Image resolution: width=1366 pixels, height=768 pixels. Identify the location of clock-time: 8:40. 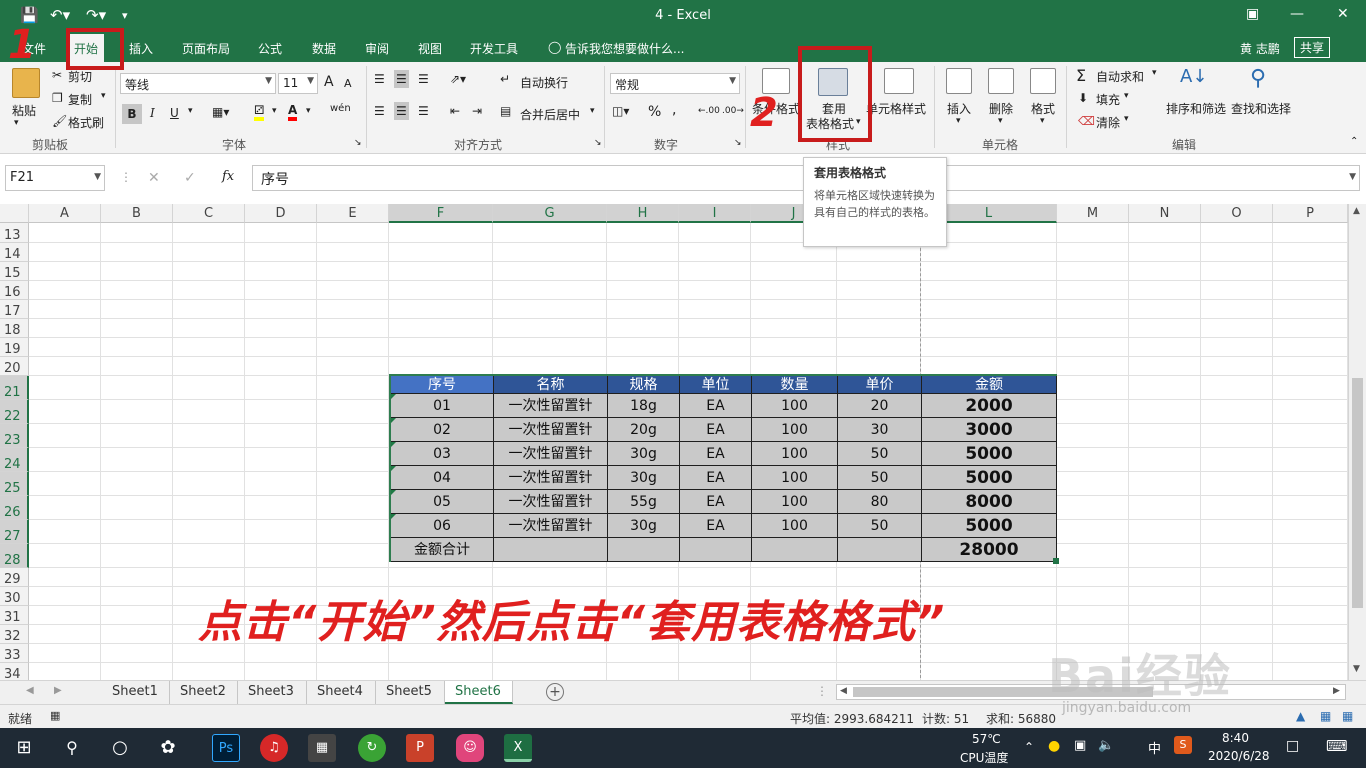
(1235, 738).